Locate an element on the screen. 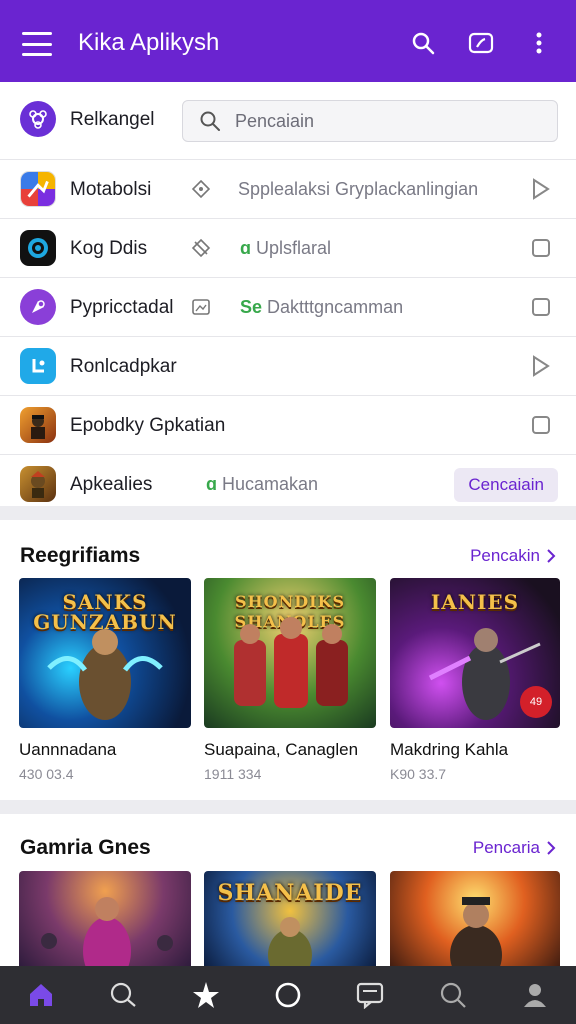  row-label: Relkangel is located at coordinates (112, 119).